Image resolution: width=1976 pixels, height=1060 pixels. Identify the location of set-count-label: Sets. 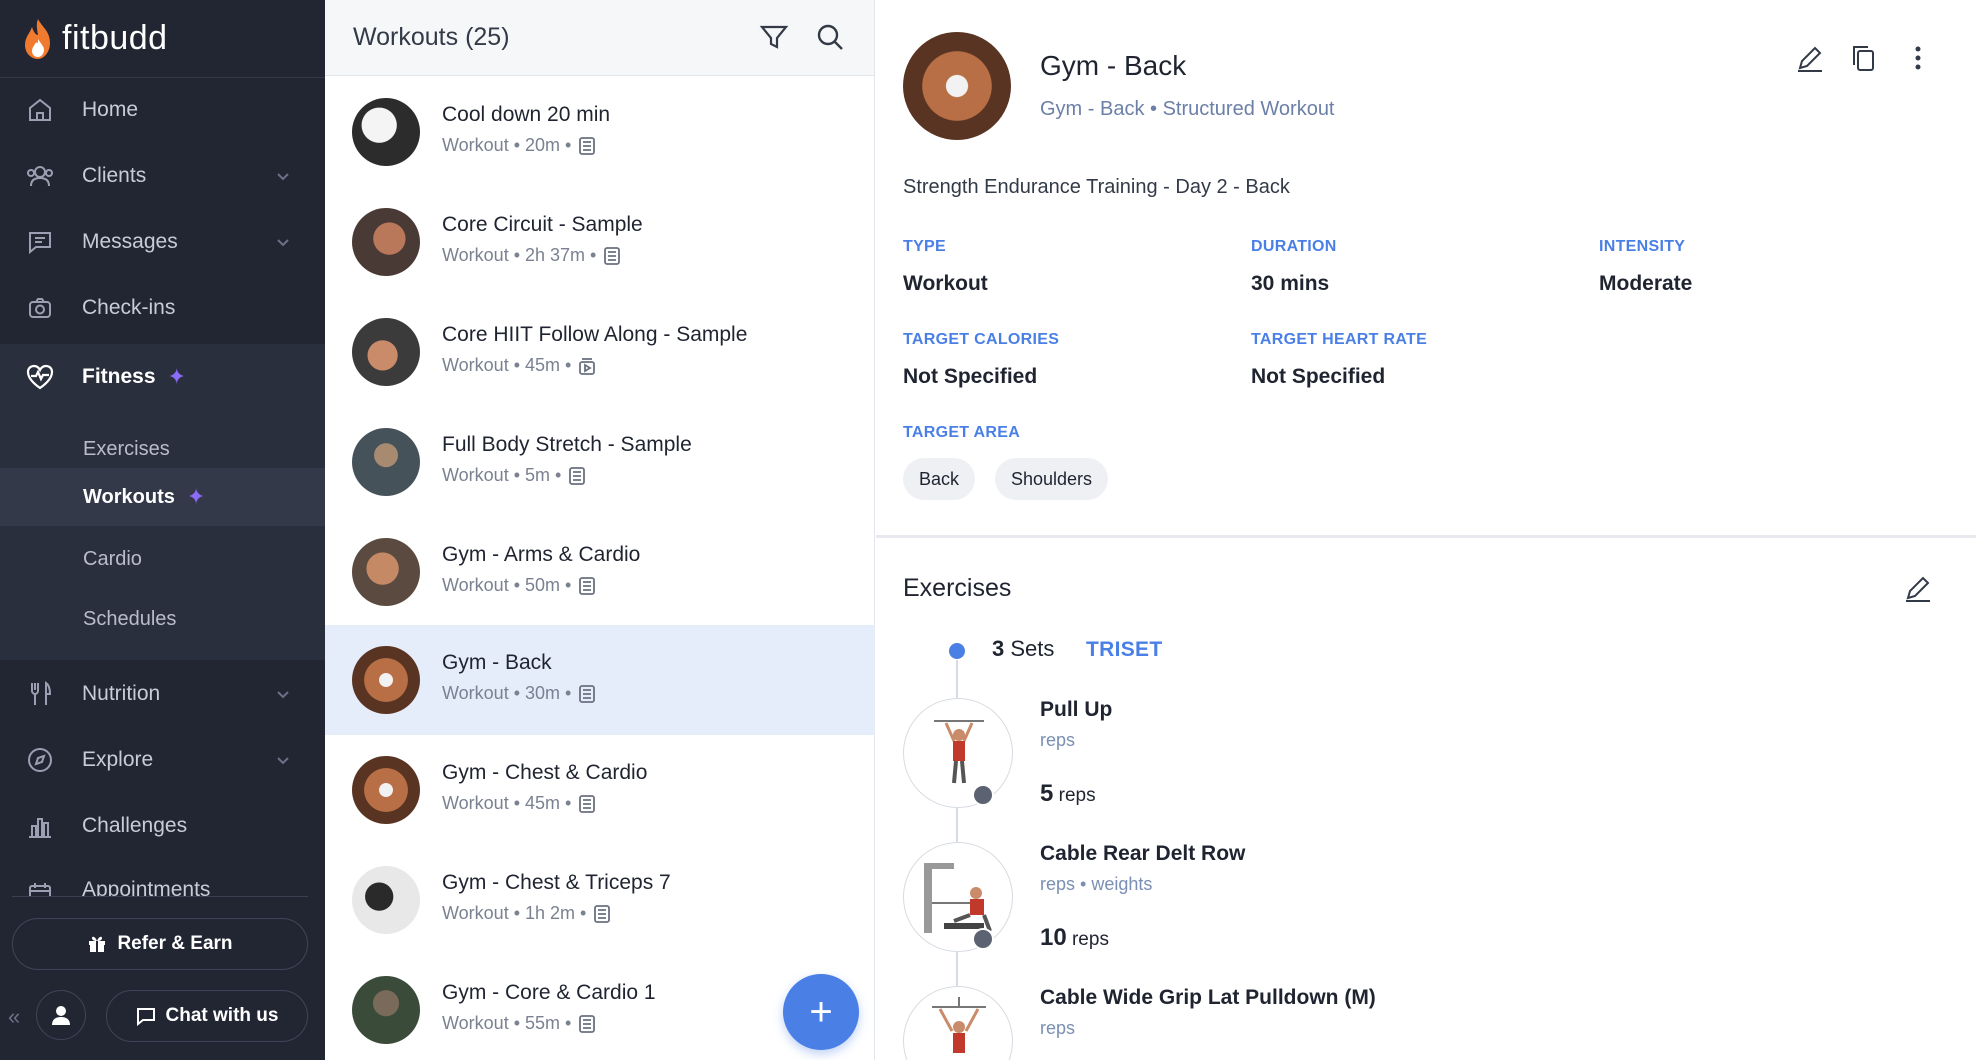
(1032, 648).